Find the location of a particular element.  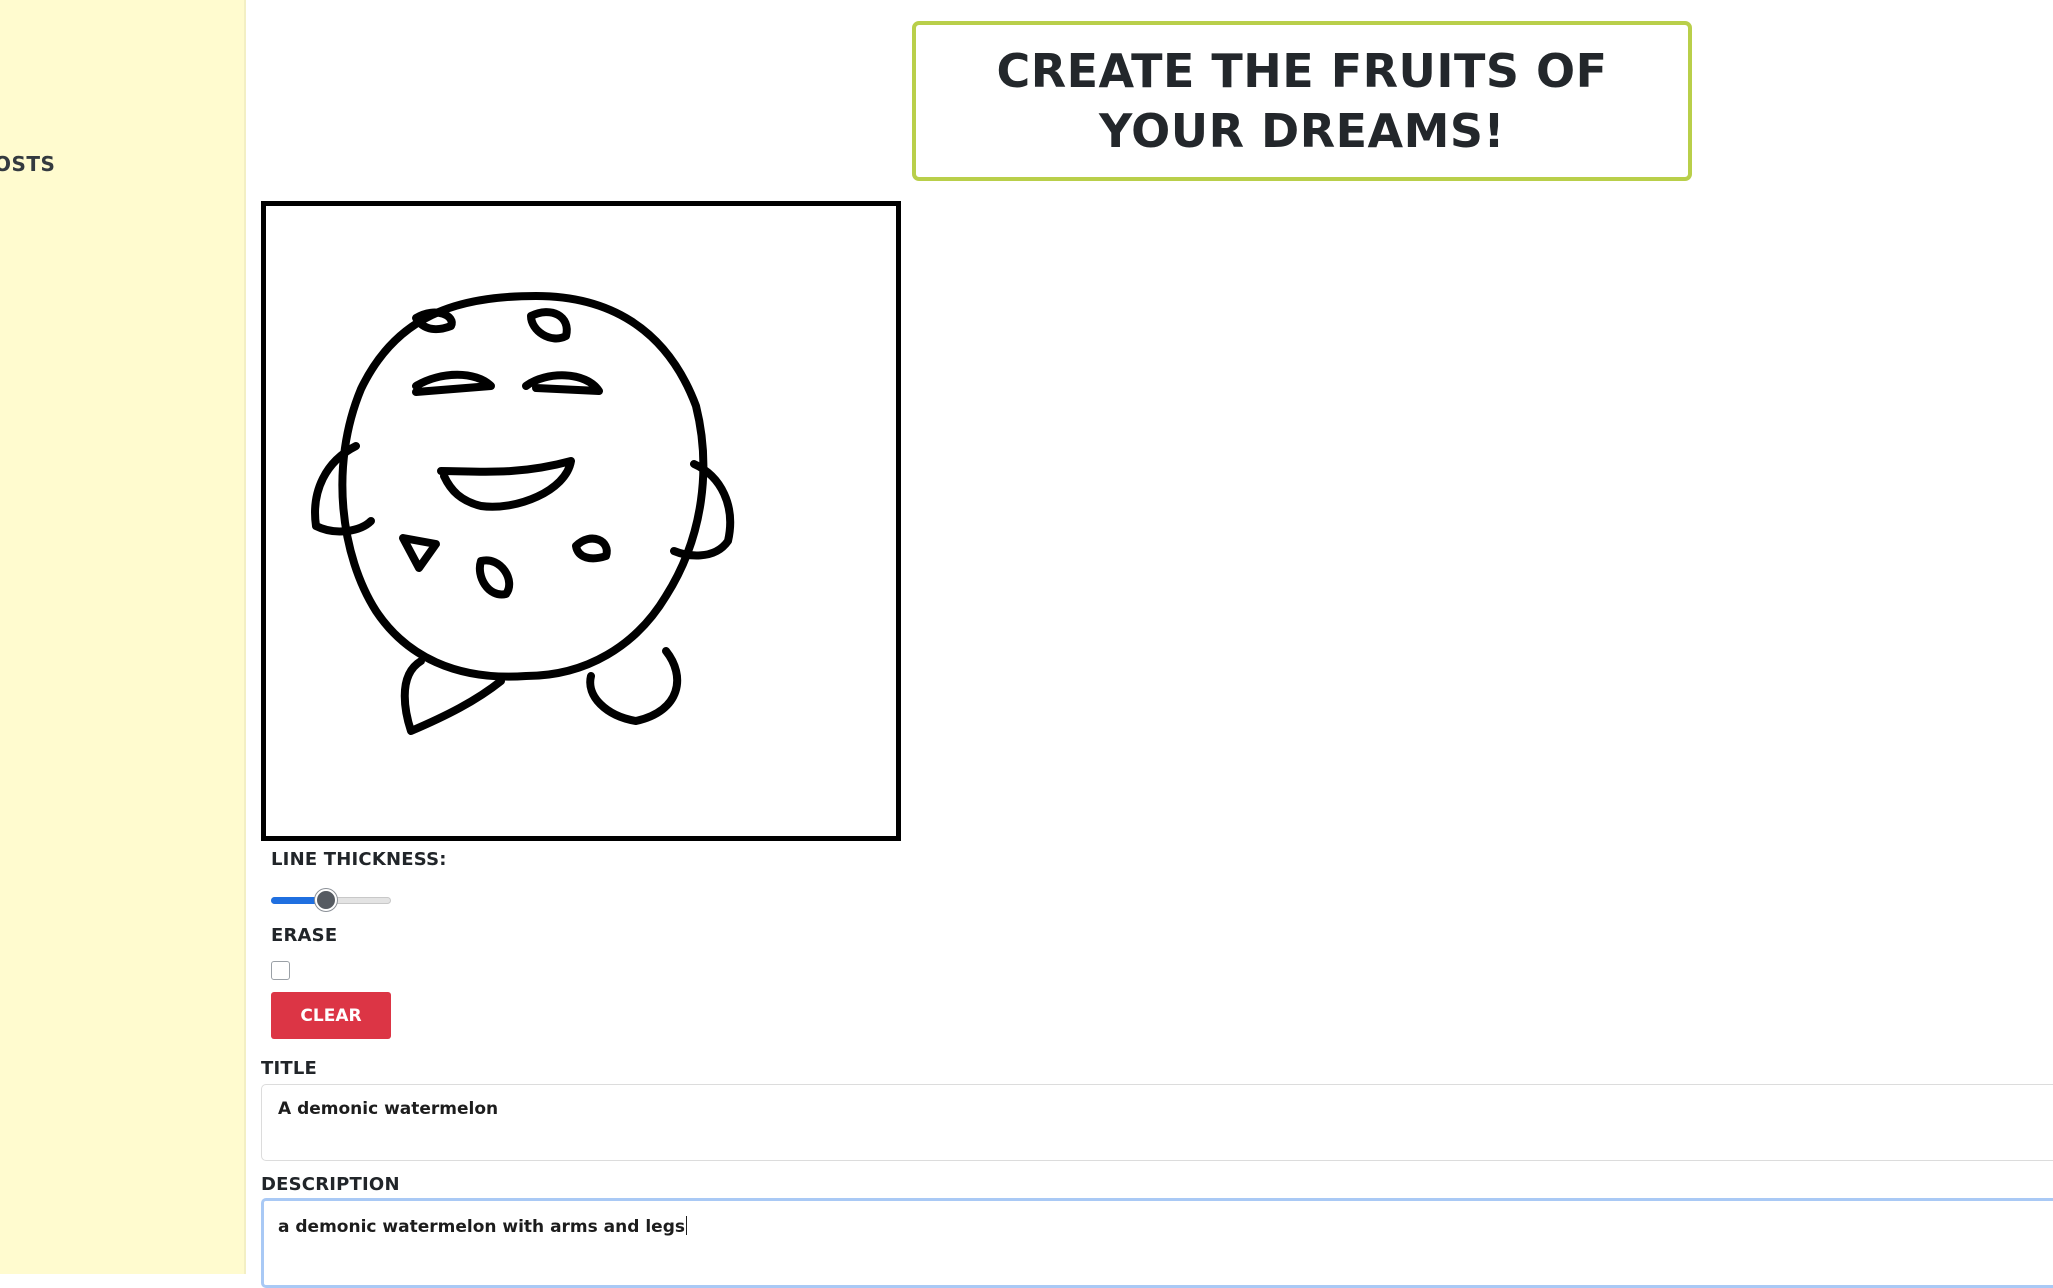

erase-label: ERASE is located at coordinates (304, 935).